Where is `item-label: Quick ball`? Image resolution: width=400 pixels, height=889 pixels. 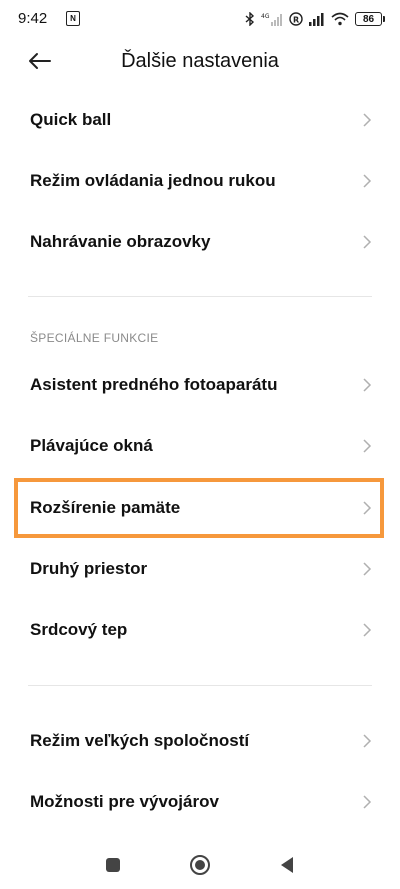 item-label: Quick ball is located at coordinates (71, 119).